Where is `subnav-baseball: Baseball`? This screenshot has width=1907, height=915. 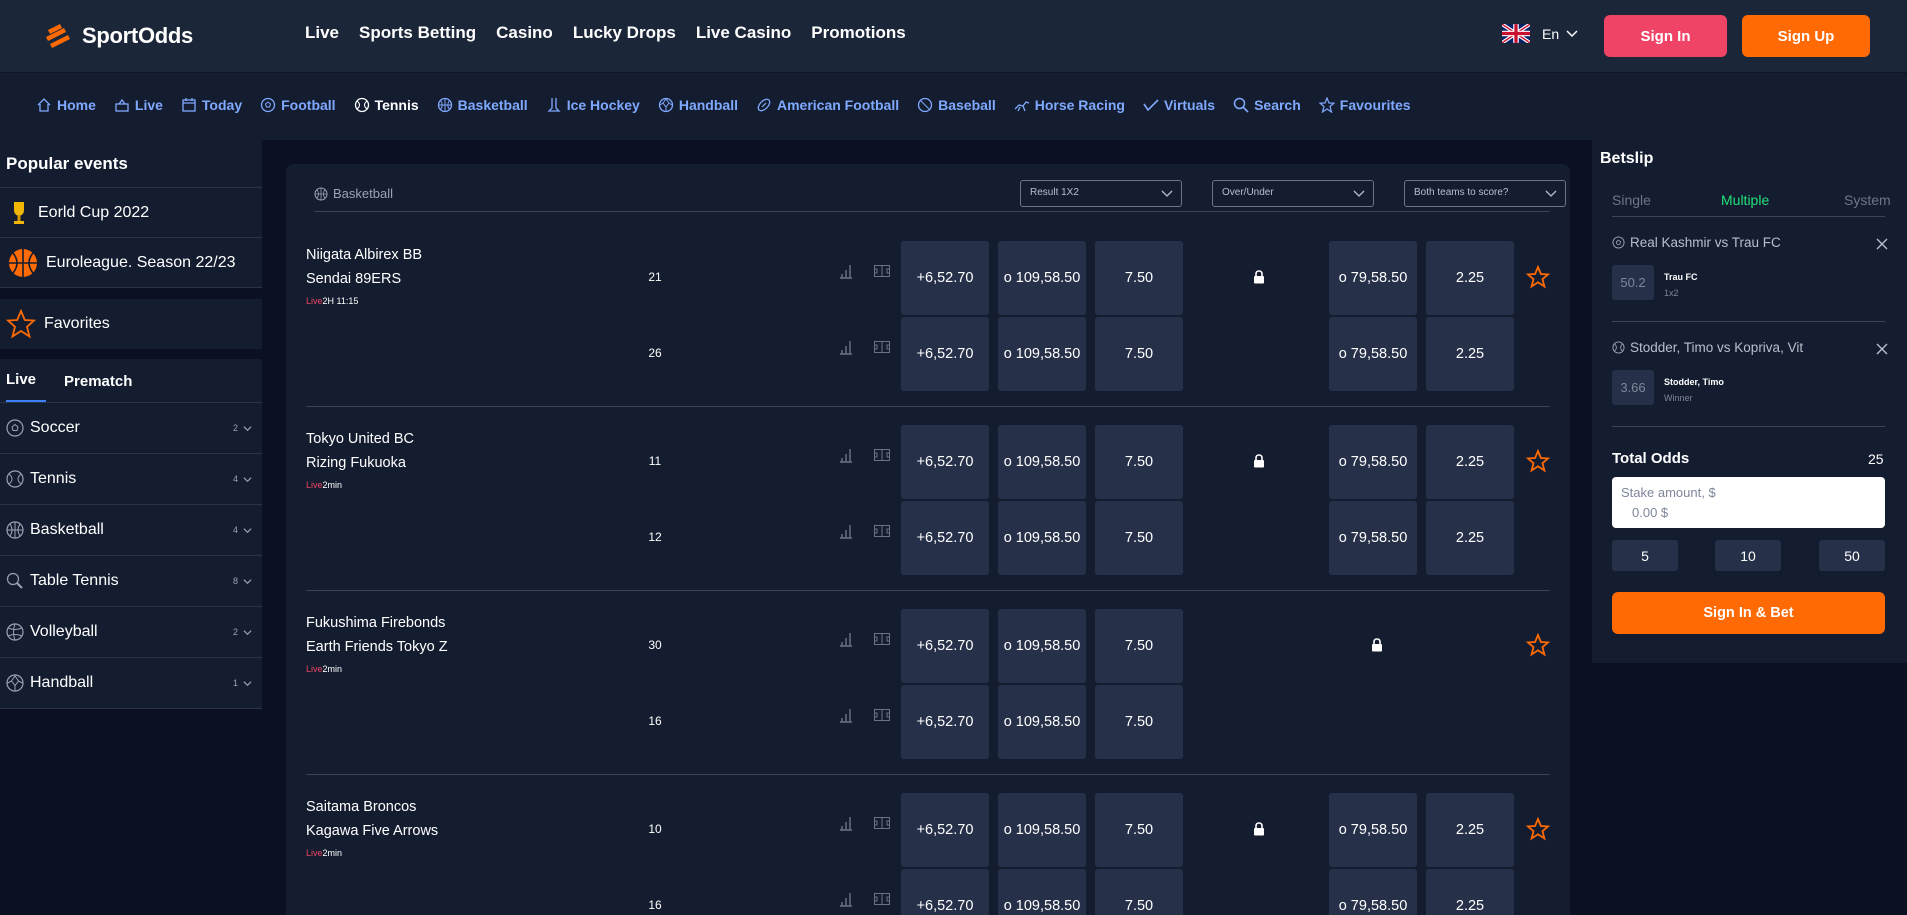 subnav-baseball: Baseball is located at coordinates (956, 105).